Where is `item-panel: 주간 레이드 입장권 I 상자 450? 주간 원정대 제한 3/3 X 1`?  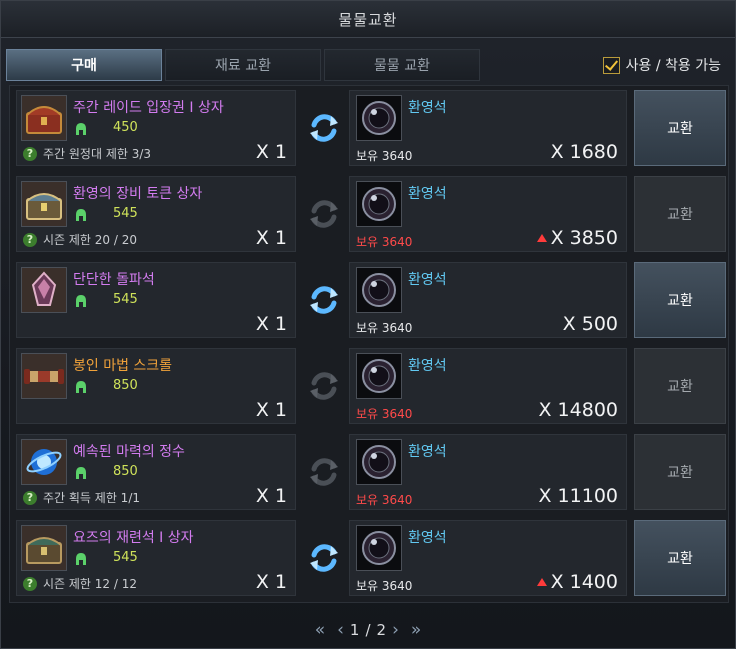 item-panel: 주간 레이드 입장권 I 상자 450? 주간 원정대 제한 3/3 X 1 is located at coordinates (156, 128).